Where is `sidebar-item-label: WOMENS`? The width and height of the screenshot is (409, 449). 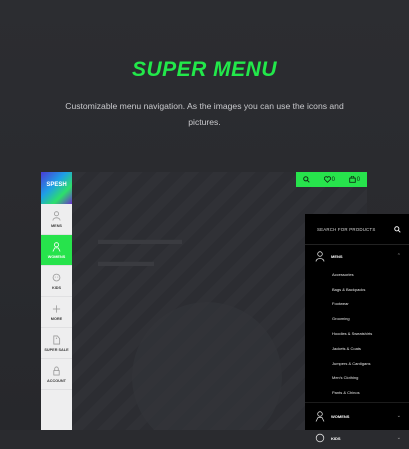
sidebar-item-label: WOMENS is located at coordinates (56, 256).